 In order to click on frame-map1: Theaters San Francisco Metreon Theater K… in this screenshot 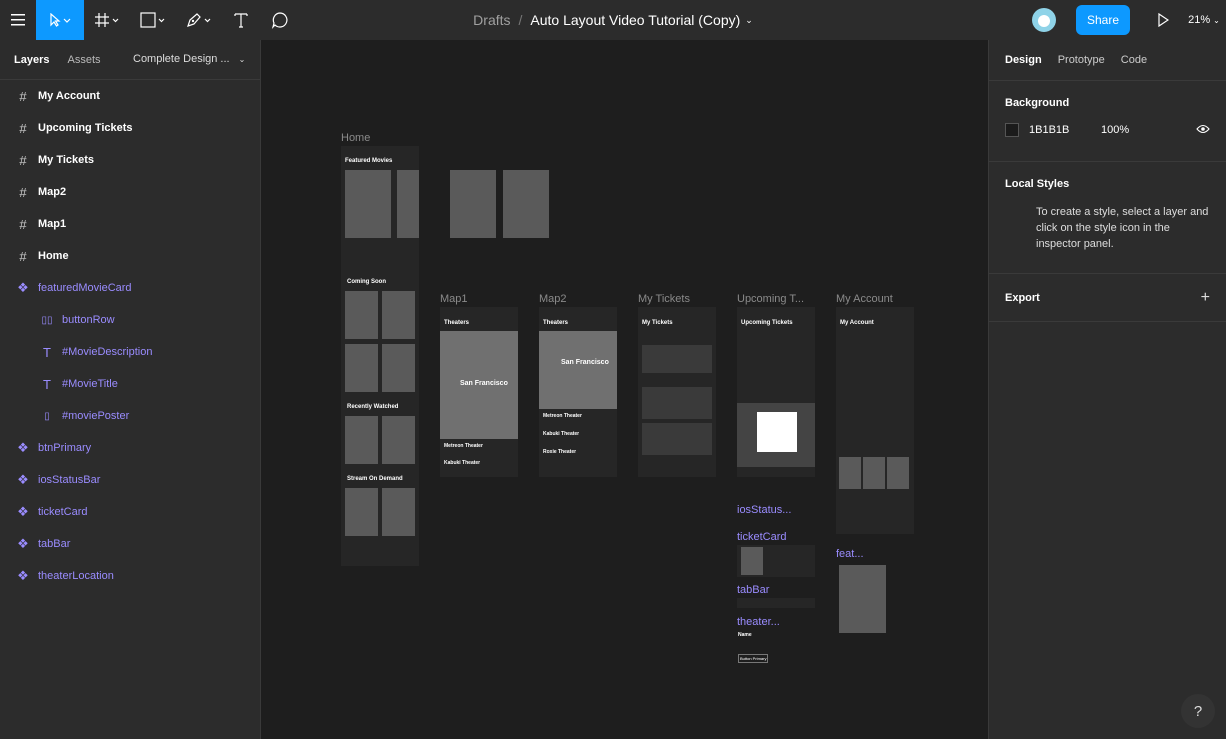, I will do `click(479, 392)`.